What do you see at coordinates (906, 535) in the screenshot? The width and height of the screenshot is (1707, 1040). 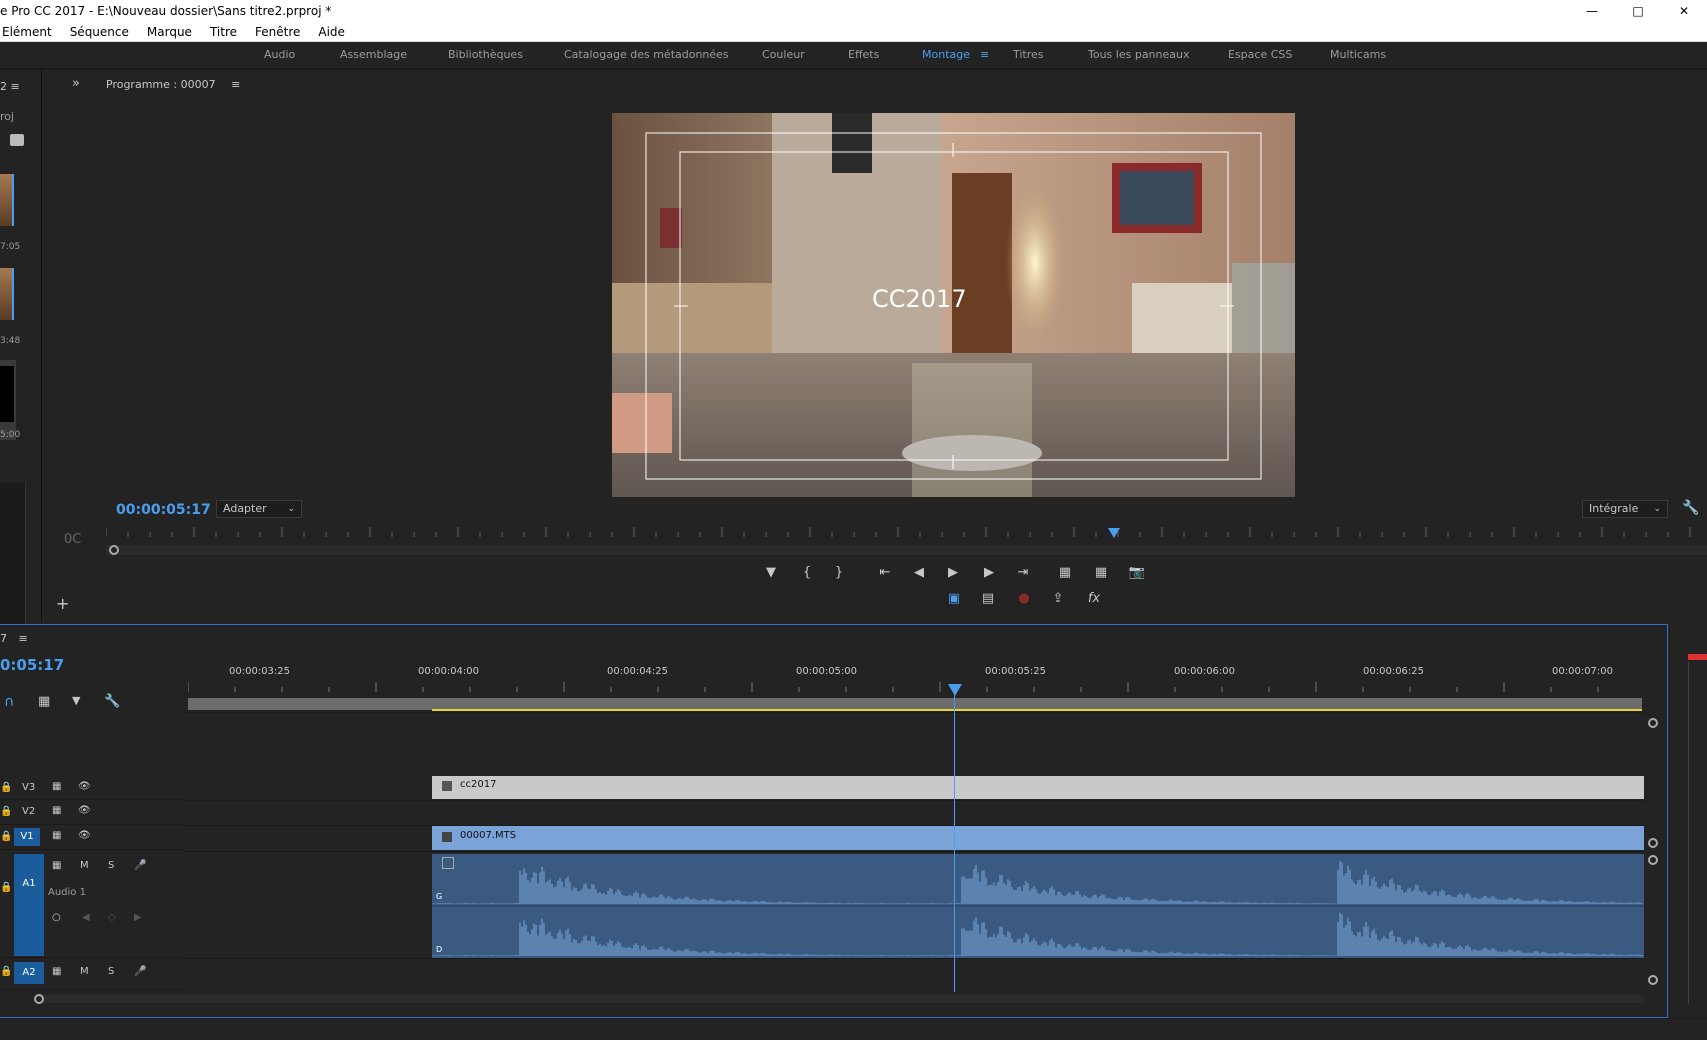 I see `program-time-ruler` at bounding box center [906, 535].